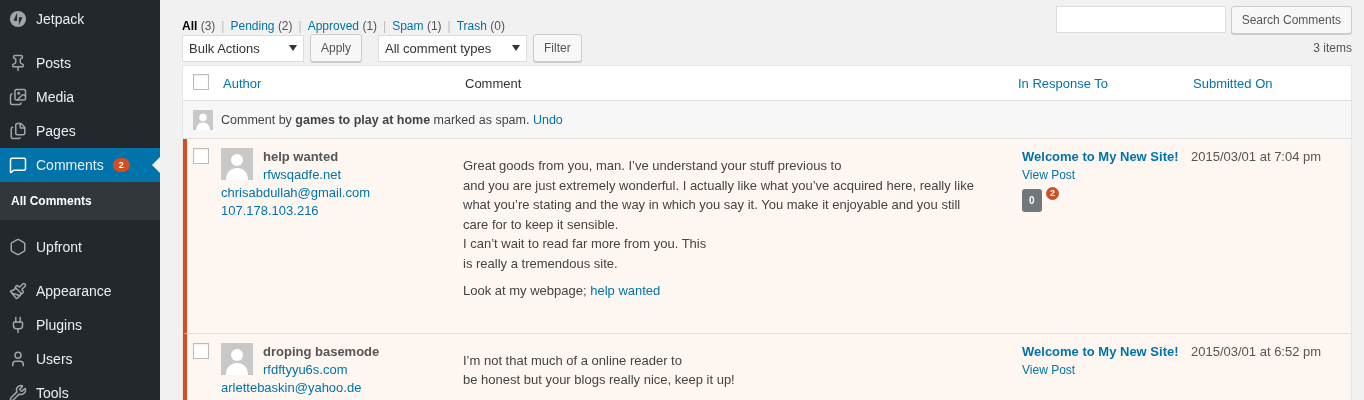  Describe the element at coordinates (322, 351) in the screenshot. I see `author-name: droping basemode` at that location.